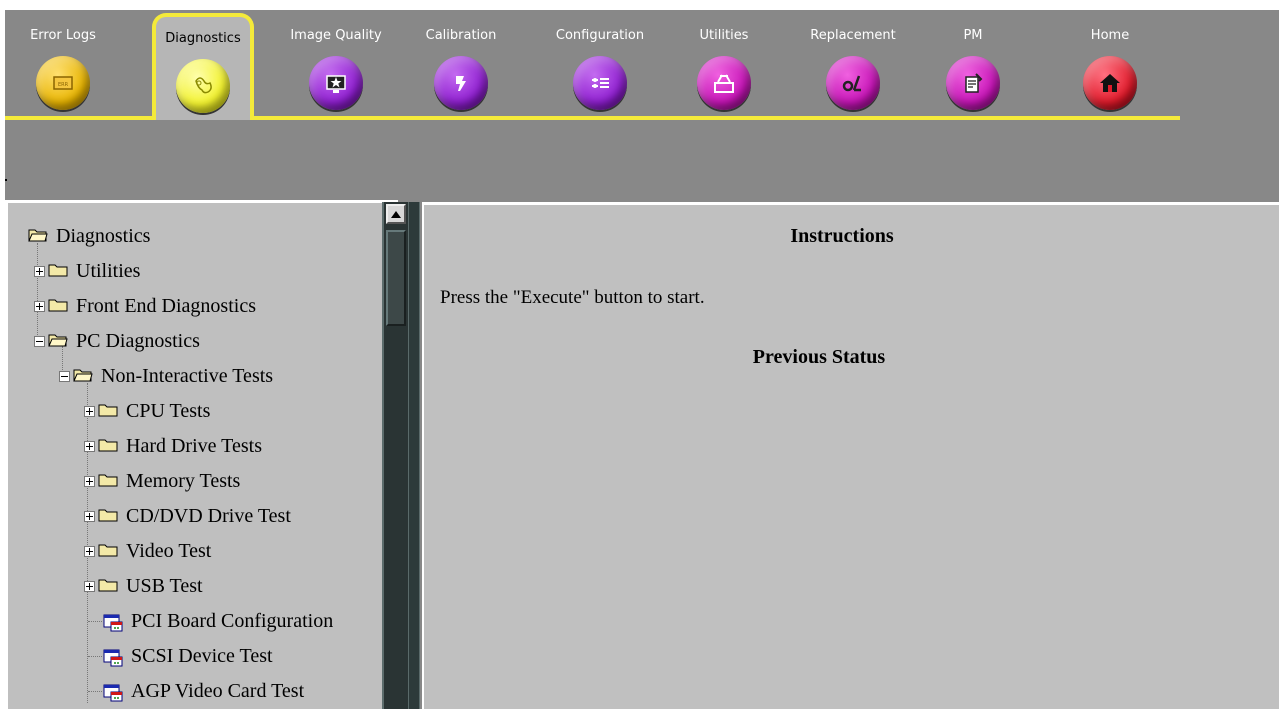  Describe the element at coordinates (724, 35) in the screenshot. I see `tab-label: Utilities` at that location.